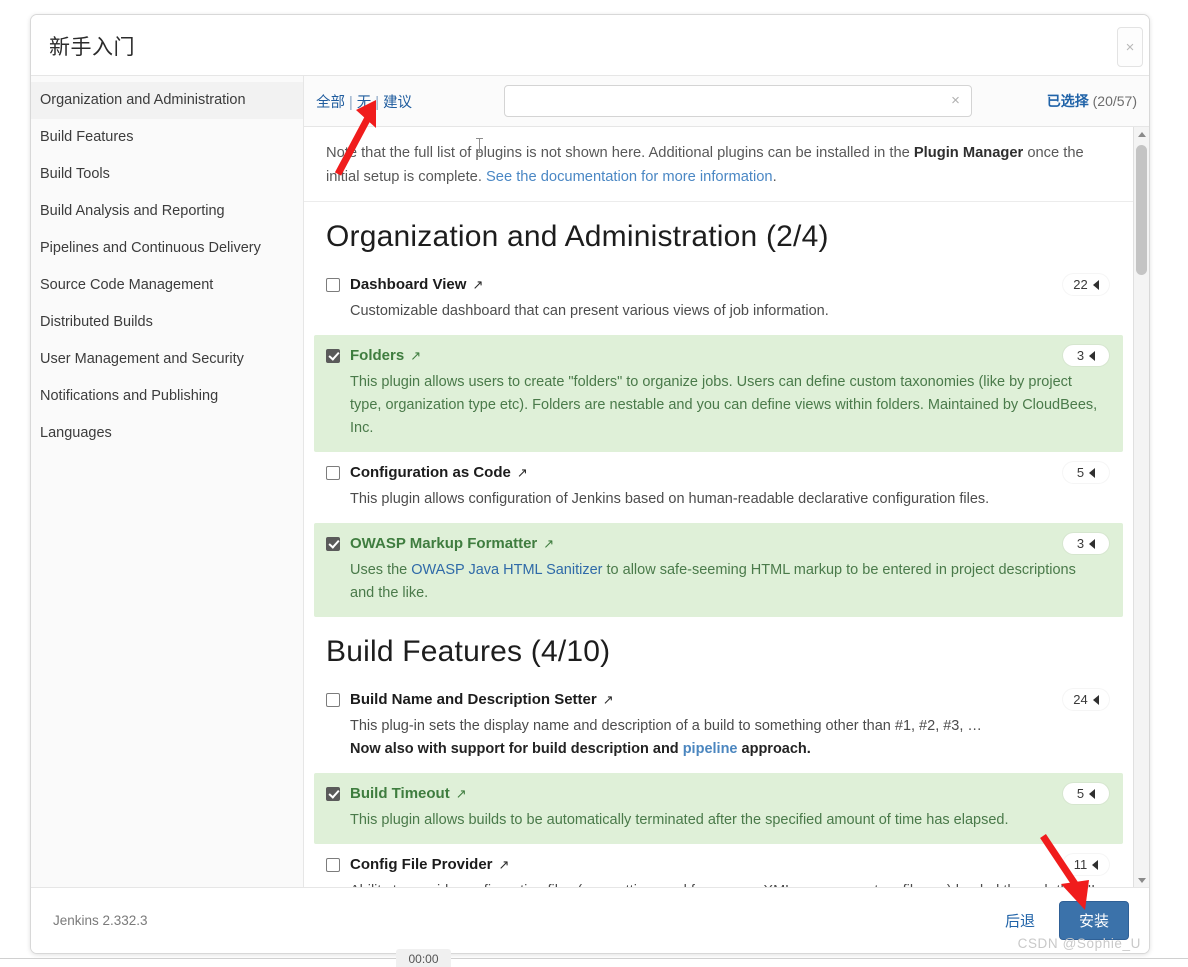 This screenshot has width=1188, height=967. What do you see at coordinates (408, 284) in the screenshot?
I see `plugin-name: Dashboard View` at bounding box center [408, 284].